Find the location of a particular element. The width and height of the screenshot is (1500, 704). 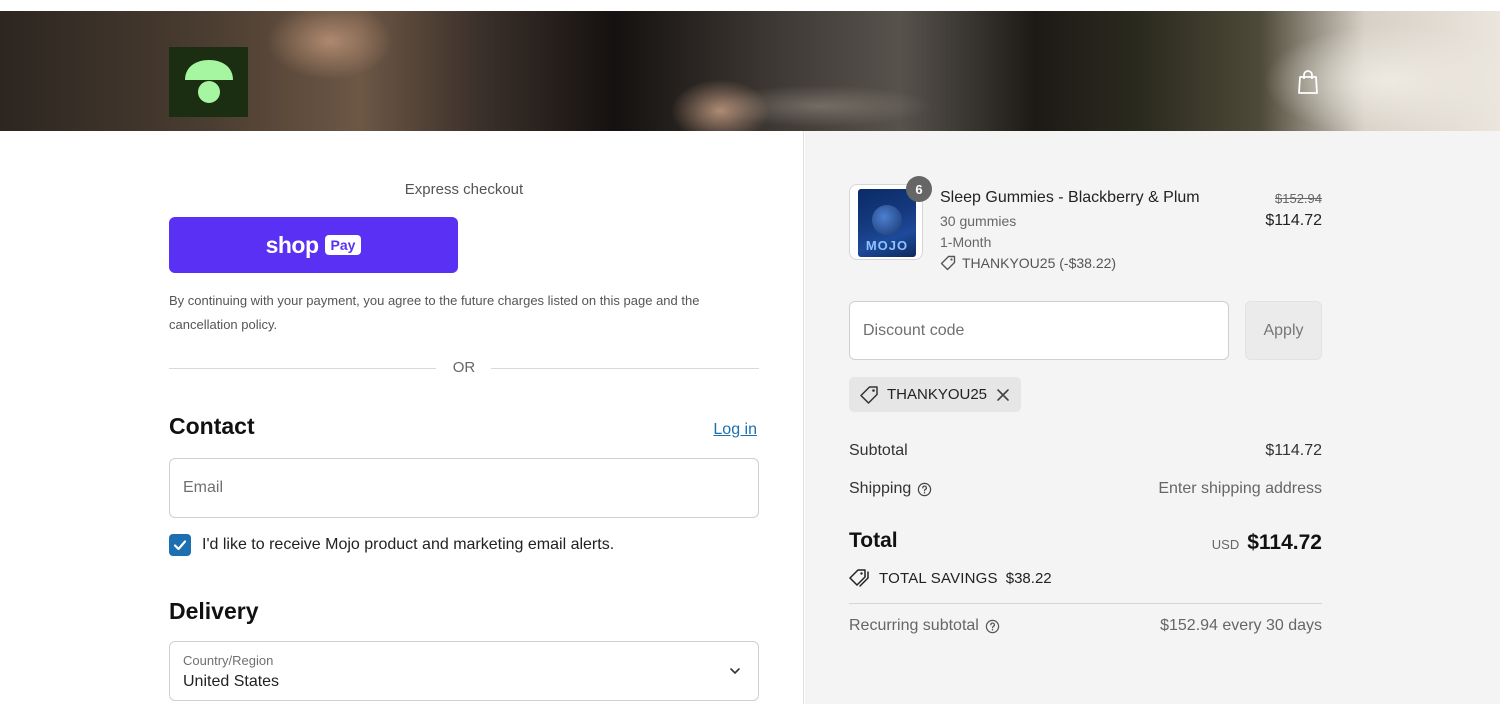

email-input is located at coordinates (464, 488).